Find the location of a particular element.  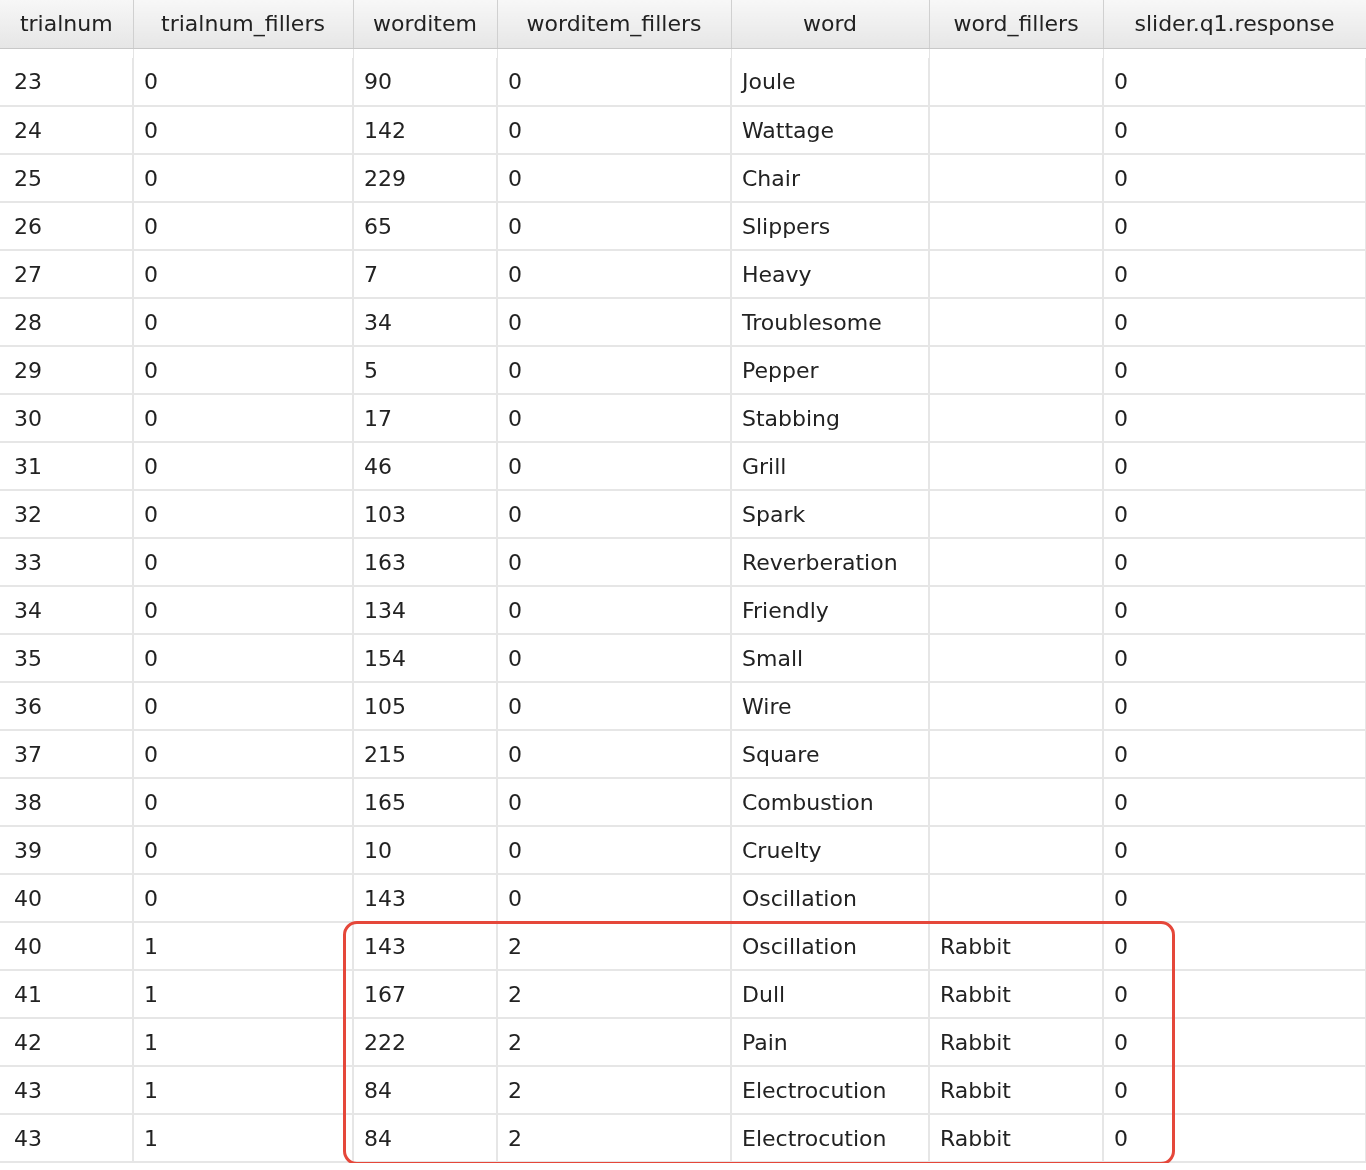

table-cell: 5 is located at coordinates (425, 370).